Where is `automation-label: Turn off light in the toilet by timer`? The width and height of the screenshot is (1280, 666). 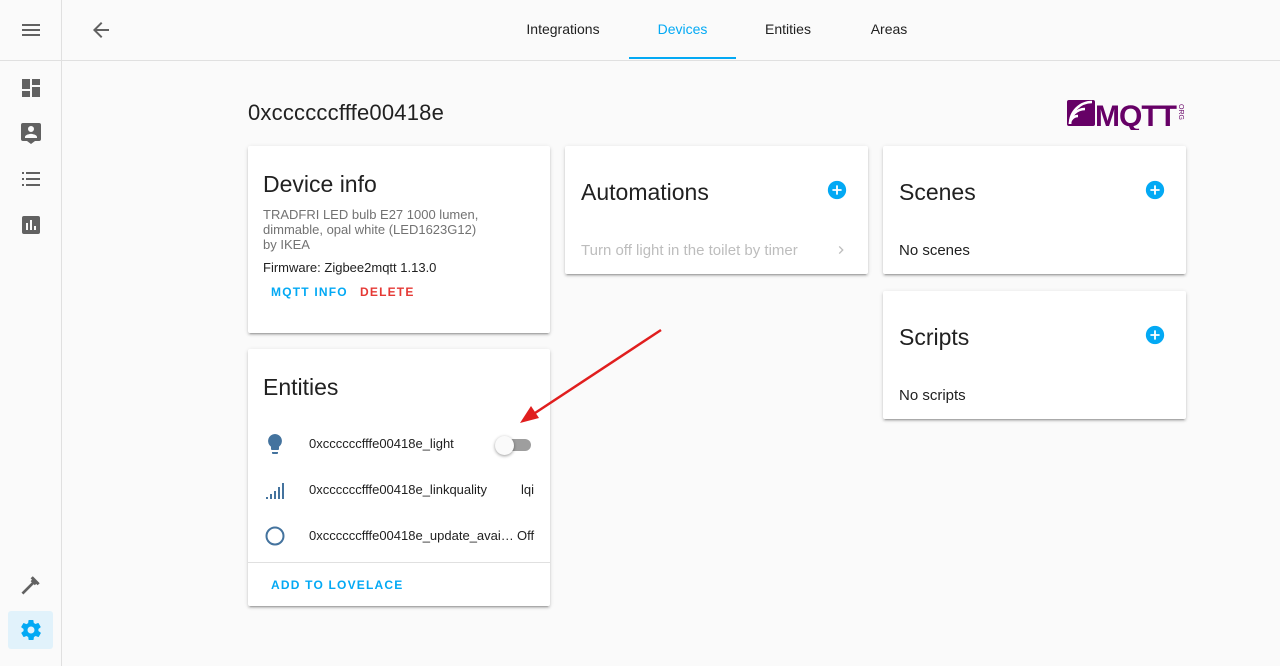 automation-label: Turn off light in the toilet by timer is located at coordinates (689, 250).